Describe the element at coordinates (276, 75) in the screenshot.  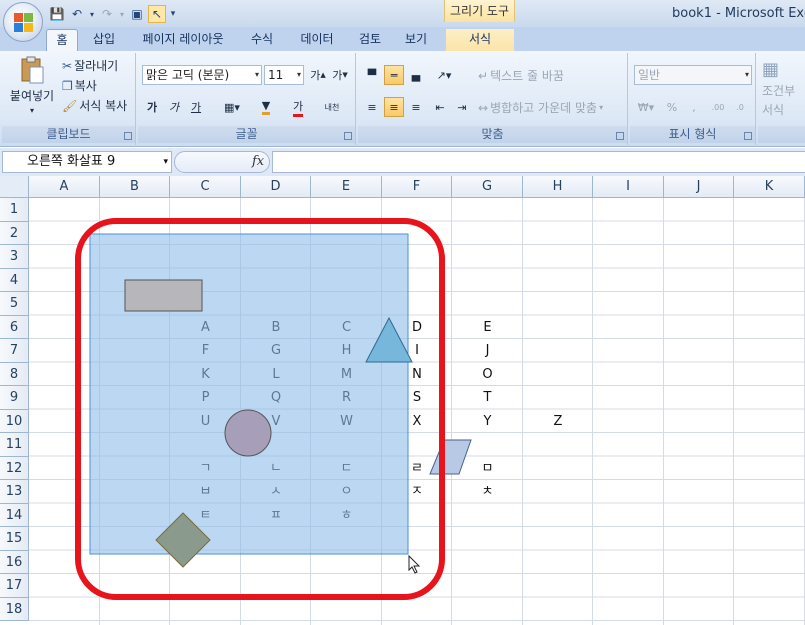
I see `font-size-value: 11` at that location.